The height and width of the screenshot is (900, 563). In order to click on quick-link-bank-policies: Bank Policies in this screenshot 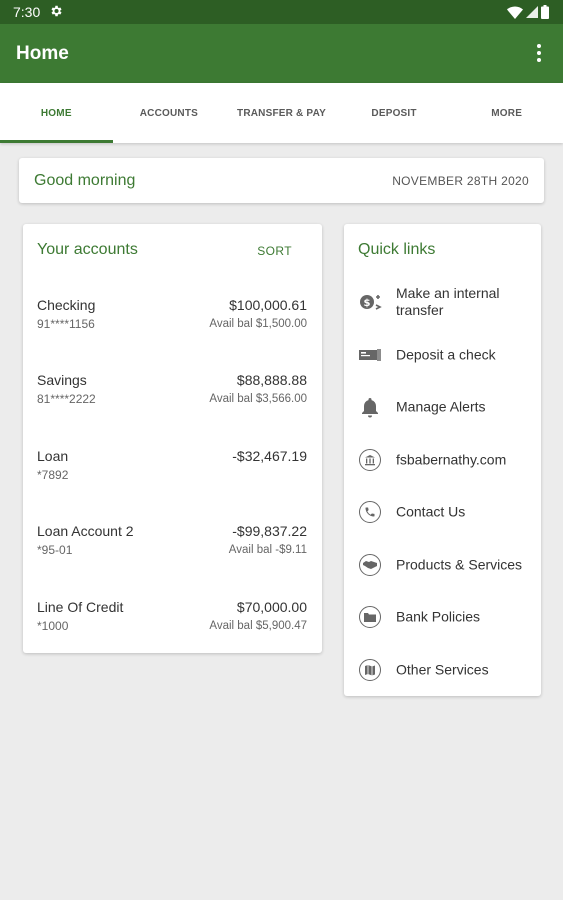, I will do `click(442, 617)`.